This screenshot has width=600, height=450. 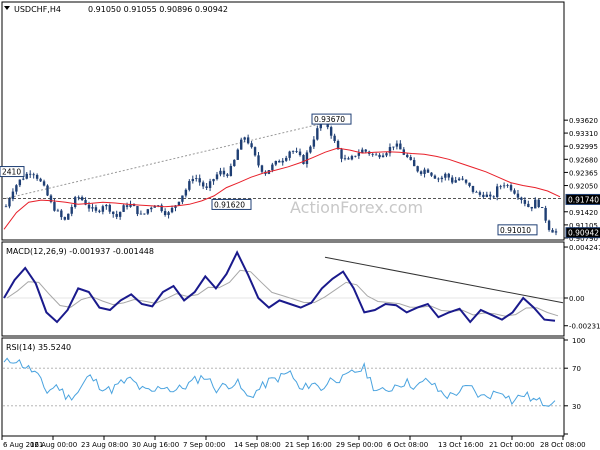 What do you see at coordinates (38, 347) in the screenshot?
I see `rsi-label: RSI(14) 35.5240` at bounding box center [38, 347].